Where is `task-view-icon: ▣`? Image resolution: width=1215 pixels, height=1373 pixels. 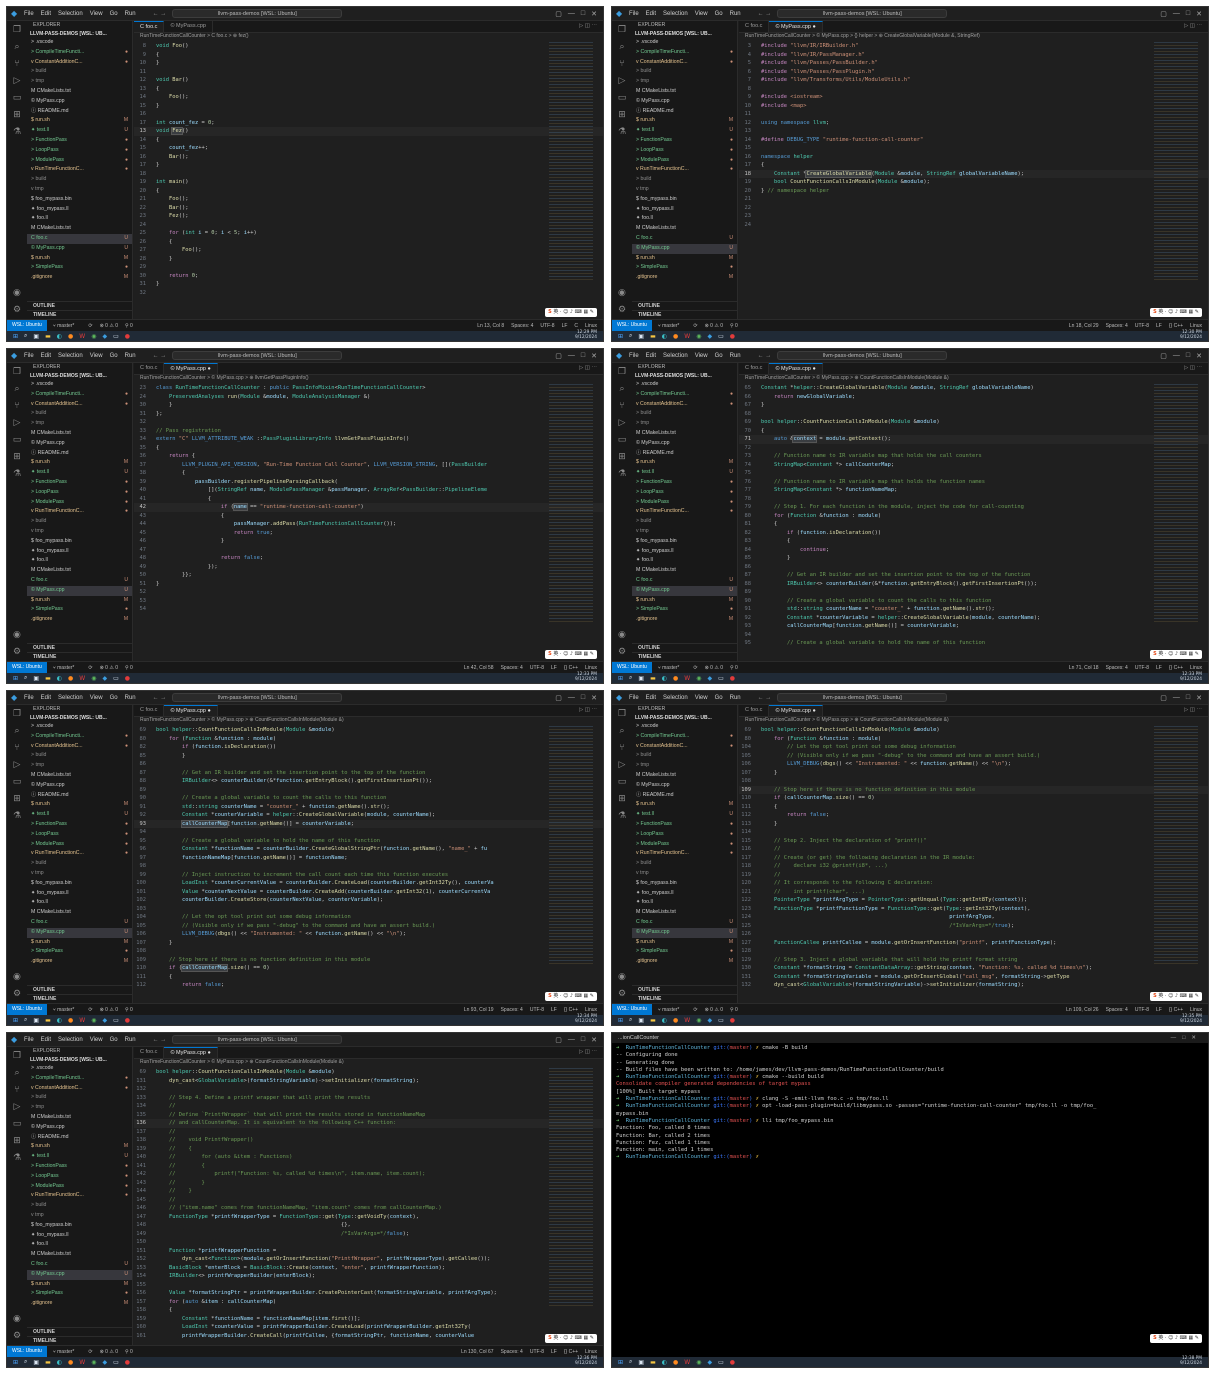 task-view-icon: ▣ is located at coordinates (641, 336).